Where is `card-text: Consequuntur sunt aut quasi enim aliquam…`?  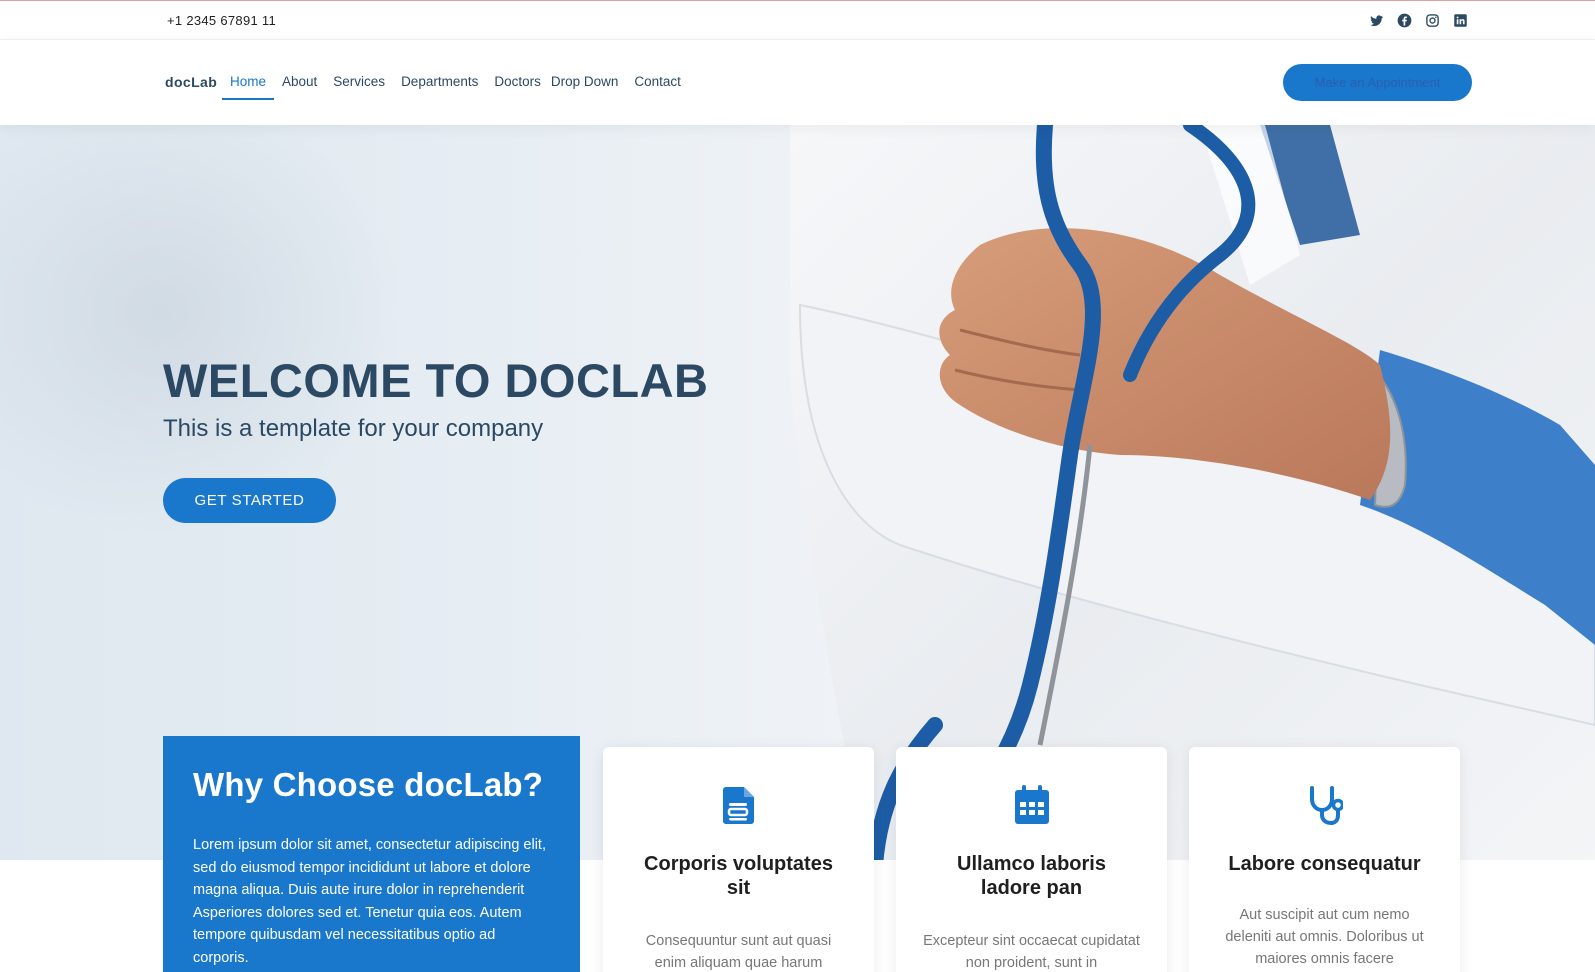 card-text: Consequuntur sunt aut quasi enim aliquam… is located at coordinates (738, 952).